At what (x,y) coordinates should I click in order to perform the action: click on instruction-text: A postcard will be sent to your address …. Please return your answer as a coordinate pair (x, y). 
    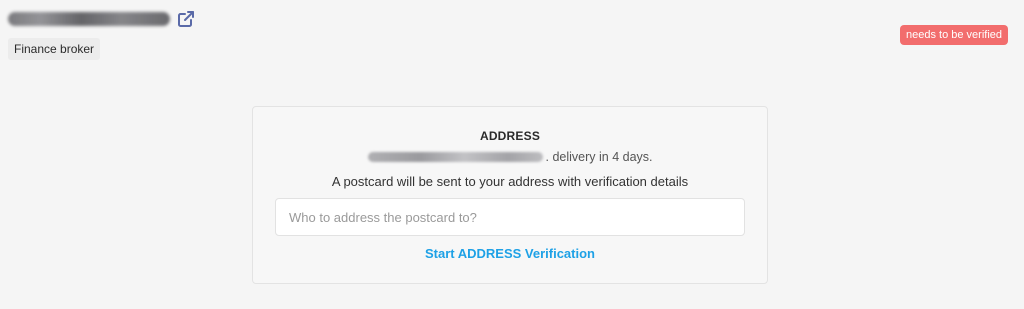
    Looking at the image, I should click on (510, 181).